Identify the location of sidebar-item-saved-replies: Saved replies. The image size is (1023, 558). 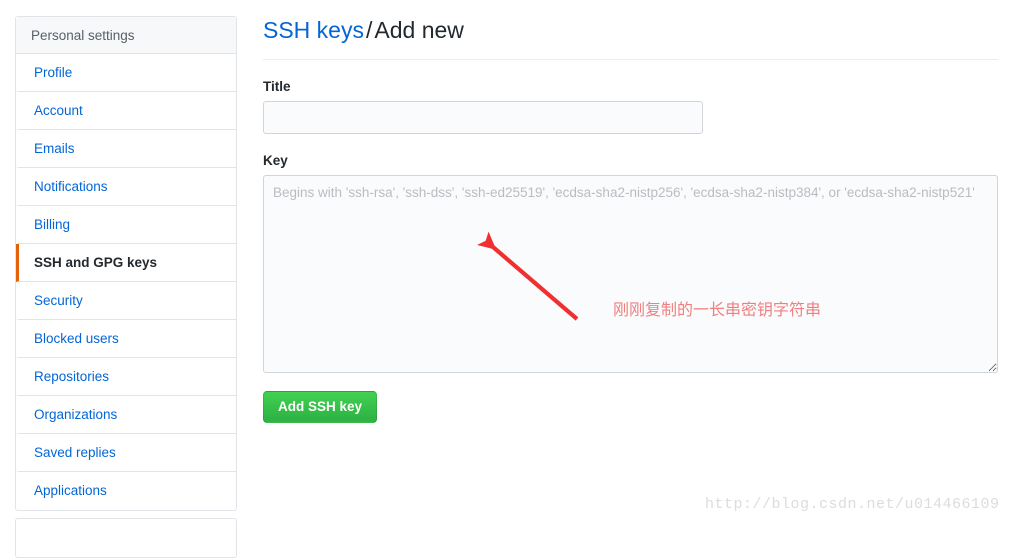
(126, 453).